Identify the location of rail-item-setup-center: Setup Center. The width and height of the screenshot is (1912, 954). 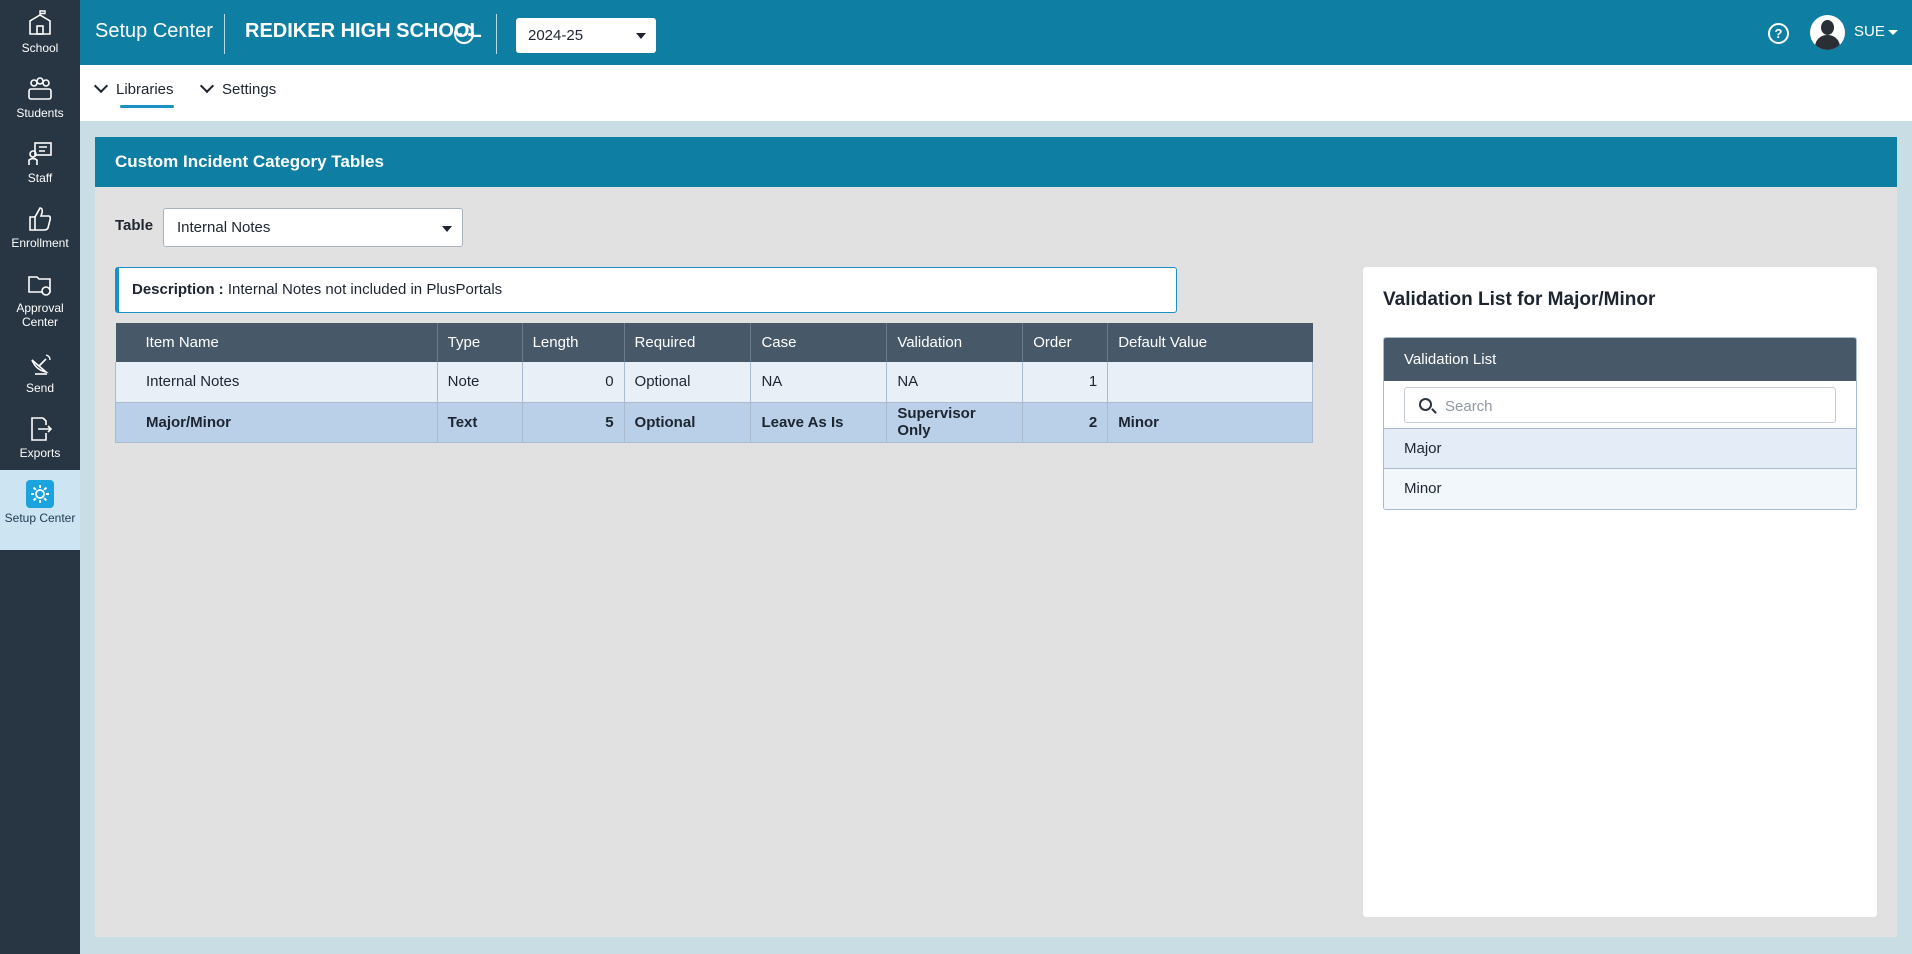
(40, 510).